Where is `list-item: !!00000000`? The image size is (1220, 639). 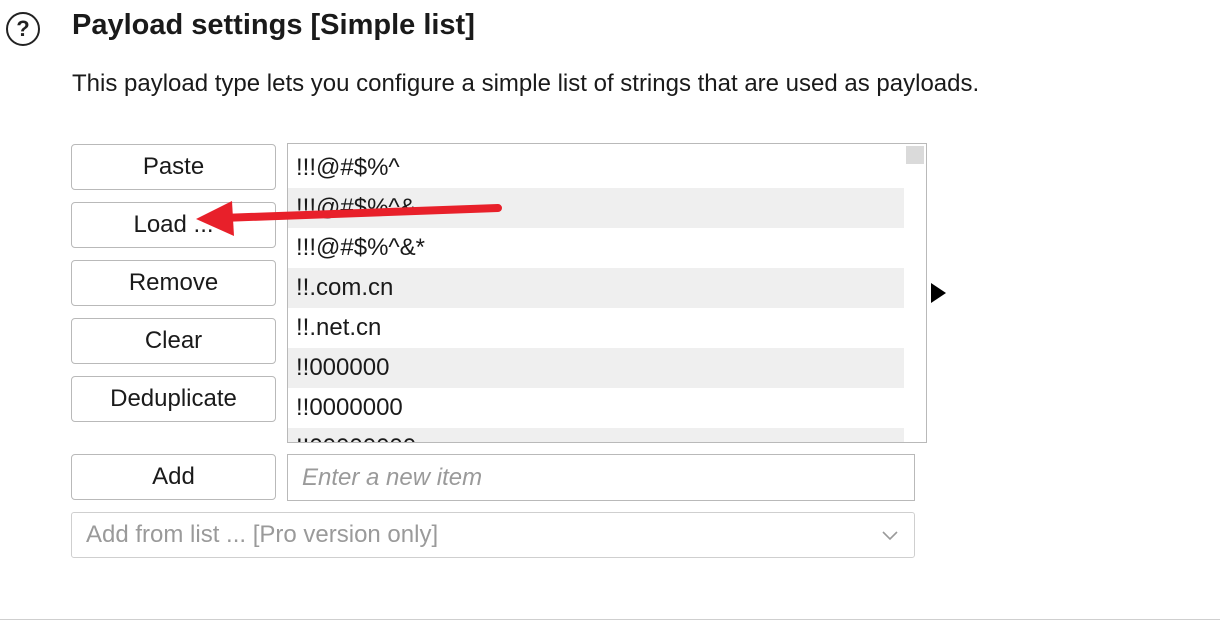
list-item: !!00000000 is located at coordinates (596, 435).